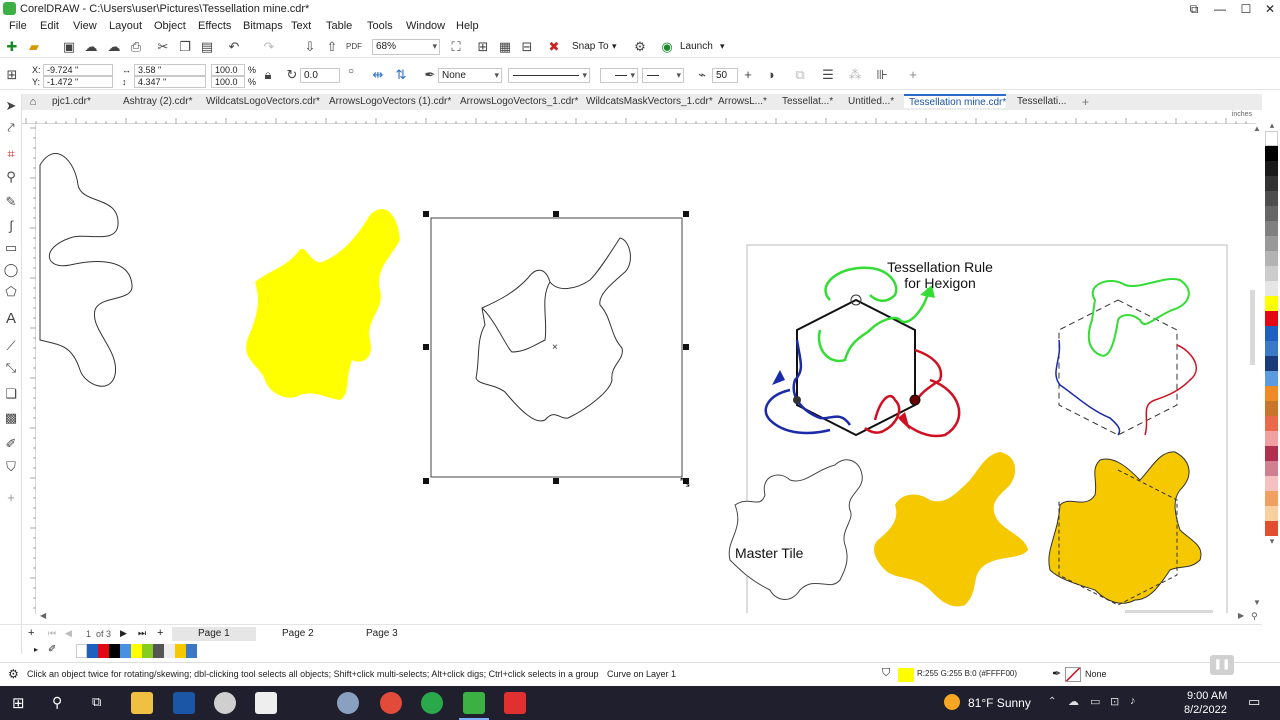 This screenshot has height=720, width=1280. What do you see at coordinates (952, 702) in the screenshot?
I see `weather-sun-icon` at bounding box center [952, 702].